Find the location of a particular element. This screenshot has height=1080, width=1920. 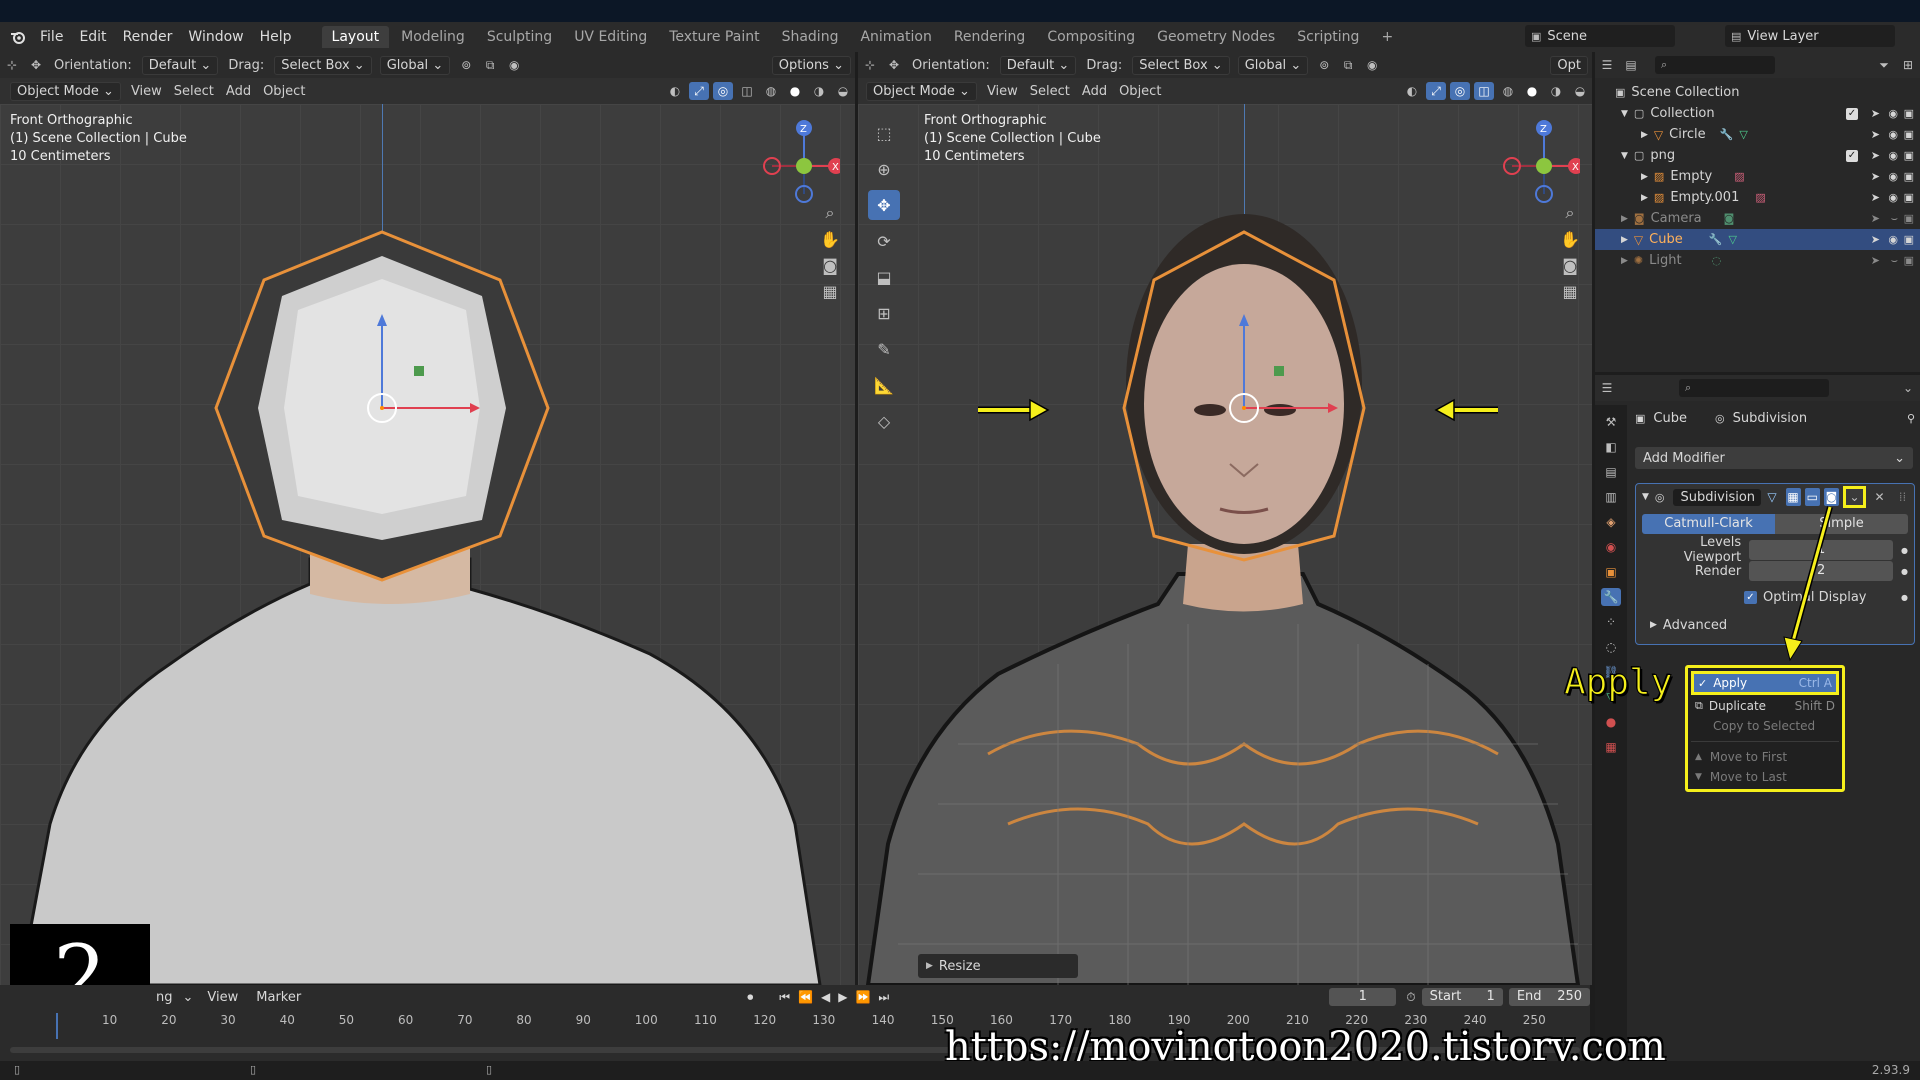

eye-closed-icon: ⌣ is located at coordinates (1894, 261).